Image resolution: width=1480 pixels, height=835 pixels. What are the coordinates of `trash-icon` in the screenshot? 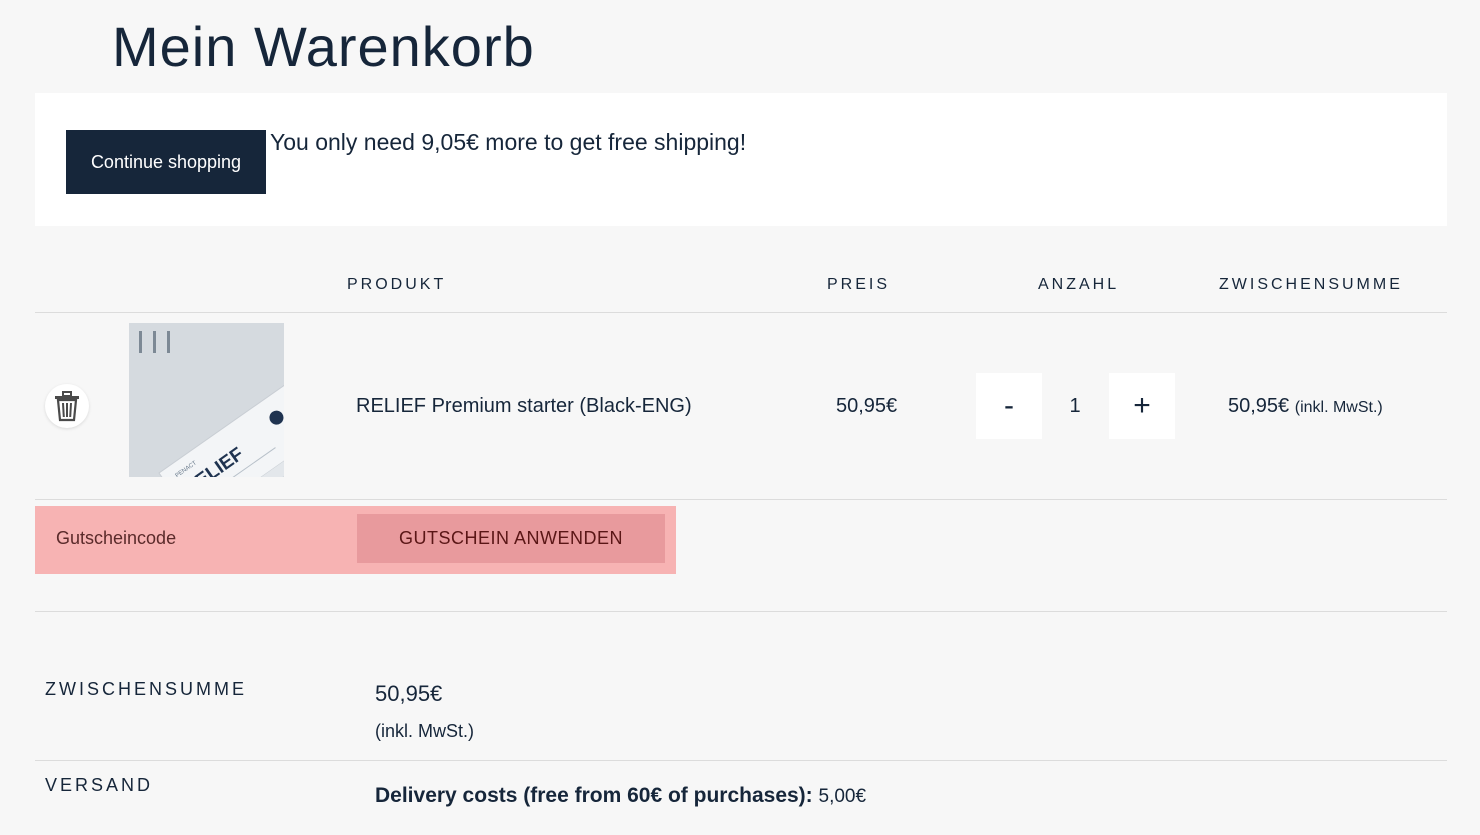 It's located at (67, 406).